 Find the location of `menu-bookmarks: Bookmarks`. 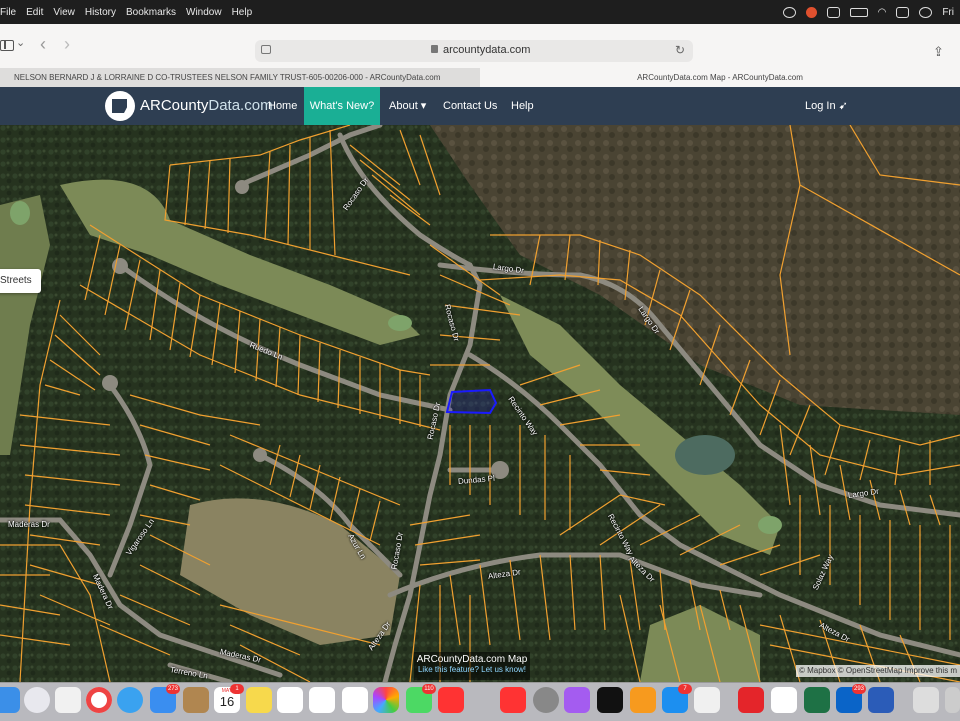

menu-bookmarks: Bookmarks is located at coordinates (151, 12).